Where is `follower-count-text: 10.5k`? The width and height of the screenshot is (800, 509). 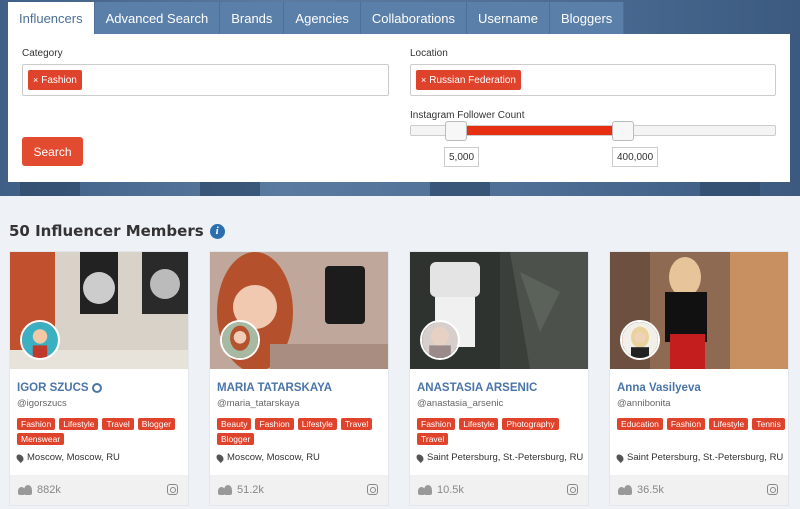
follower-count-text: 10.5k is located at coordinates (450, 490).